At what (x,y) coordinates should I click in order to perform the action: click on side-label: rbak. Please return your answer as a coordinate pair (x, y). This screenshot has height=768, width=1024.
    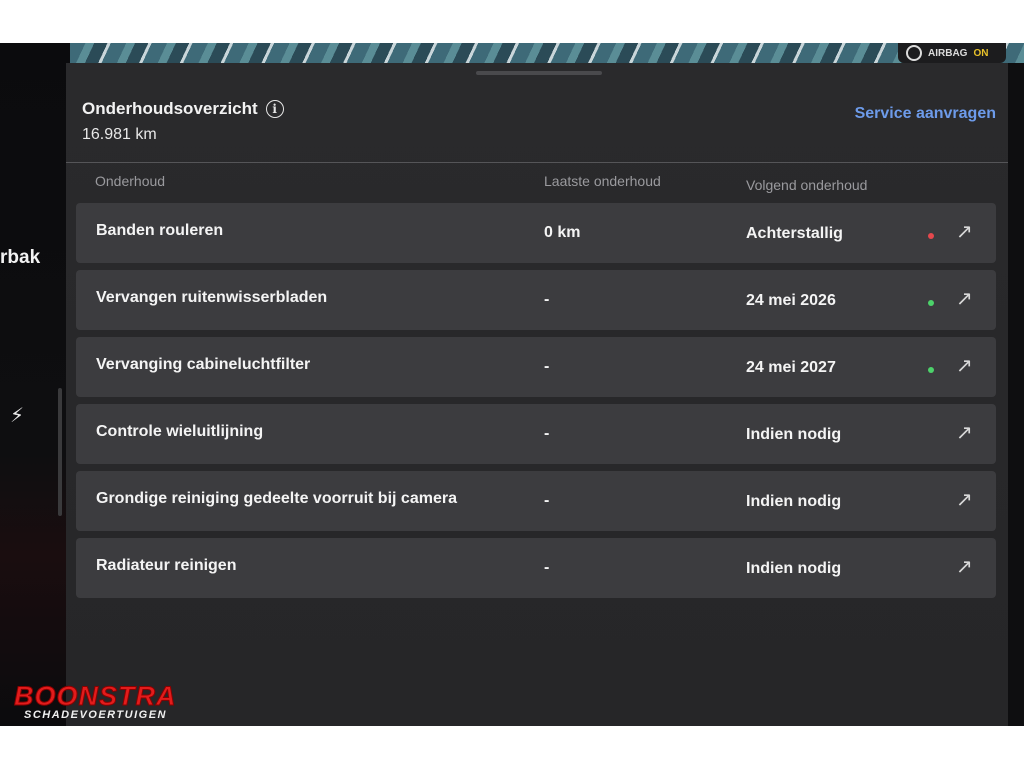
    Looking at the image, I should click on (20, 258).